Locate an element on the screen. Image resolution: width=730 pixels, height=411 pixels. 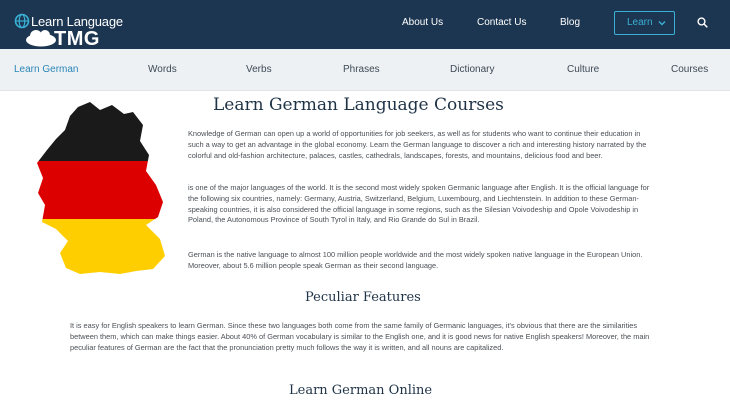
subnav-phrases: Phrases is located at coordinates (361, 69).